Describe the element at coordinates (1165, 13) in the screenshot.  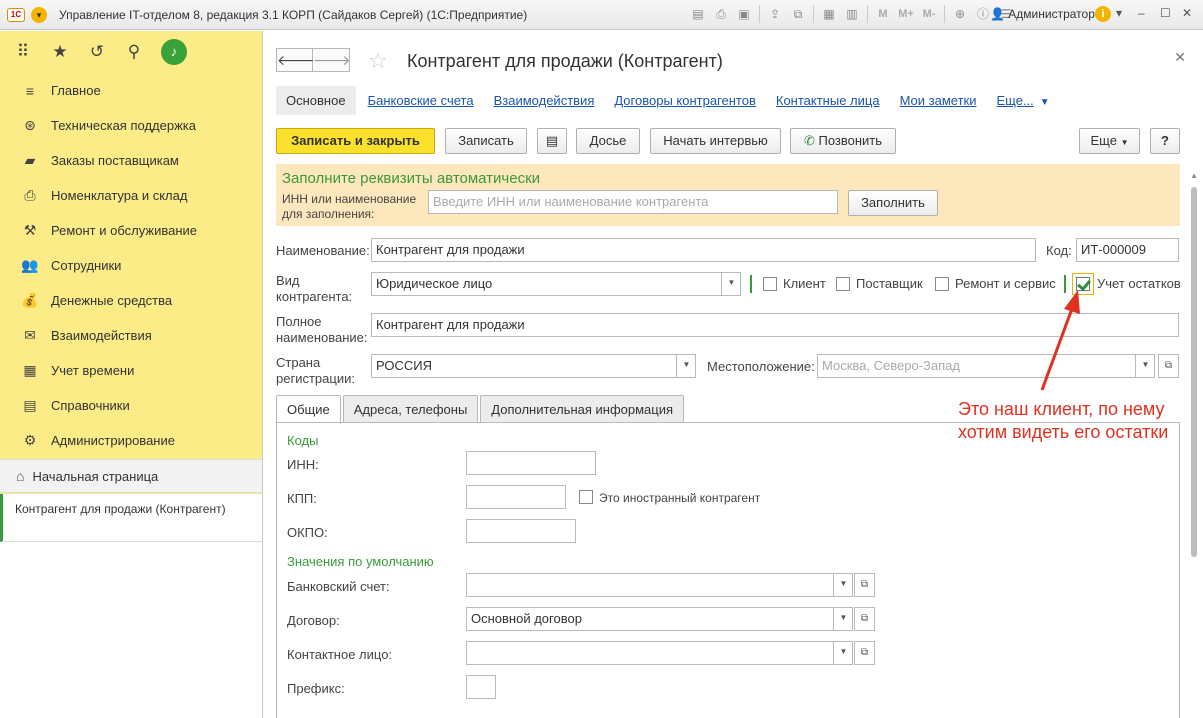
I see `maximize-icon: ☐` at that location.